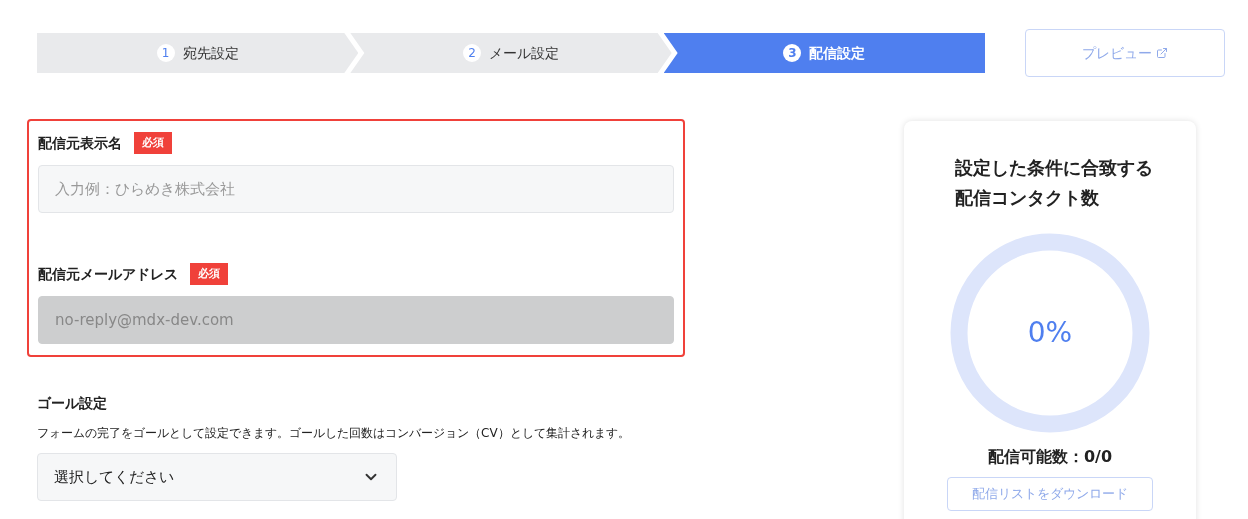 The image size is (1248, 519). Describe the element at coordinates (334, 433) in the screenshot. I see `description-text: フォームの完了をゴールとして設定できます。ゴールした回数はコンバージョン（CV）として集計されます。` at that location.